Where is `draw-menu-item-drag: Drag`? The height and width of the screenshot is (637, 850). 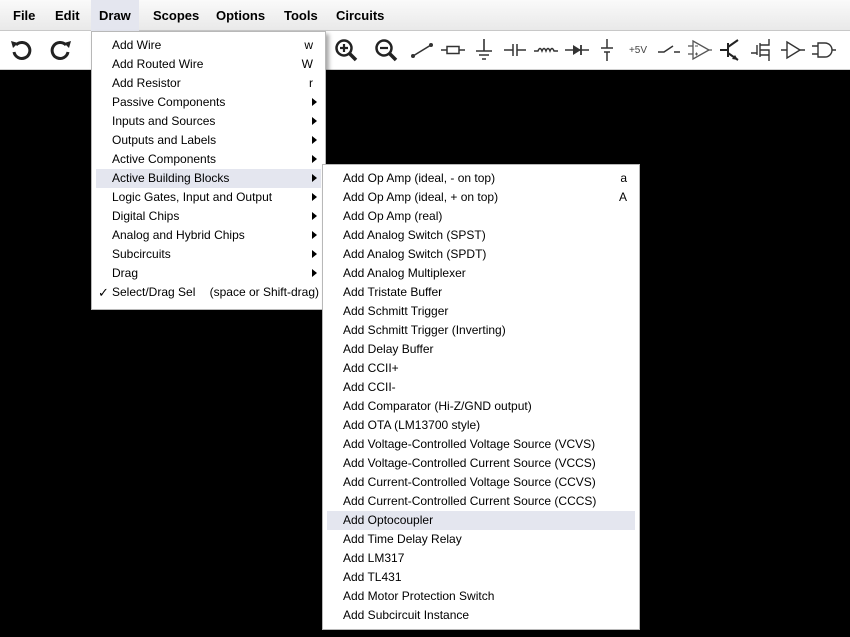 draw-menu-item-drag: Drag is located at coordinates (208, 273).